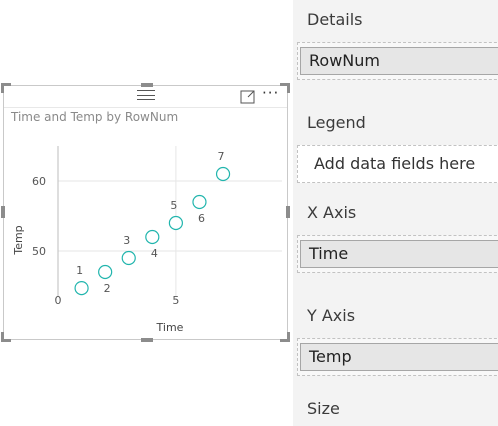 This screenshot has width=498, height=426. I want to click on x-axis-well: Time, so click(397, 254).